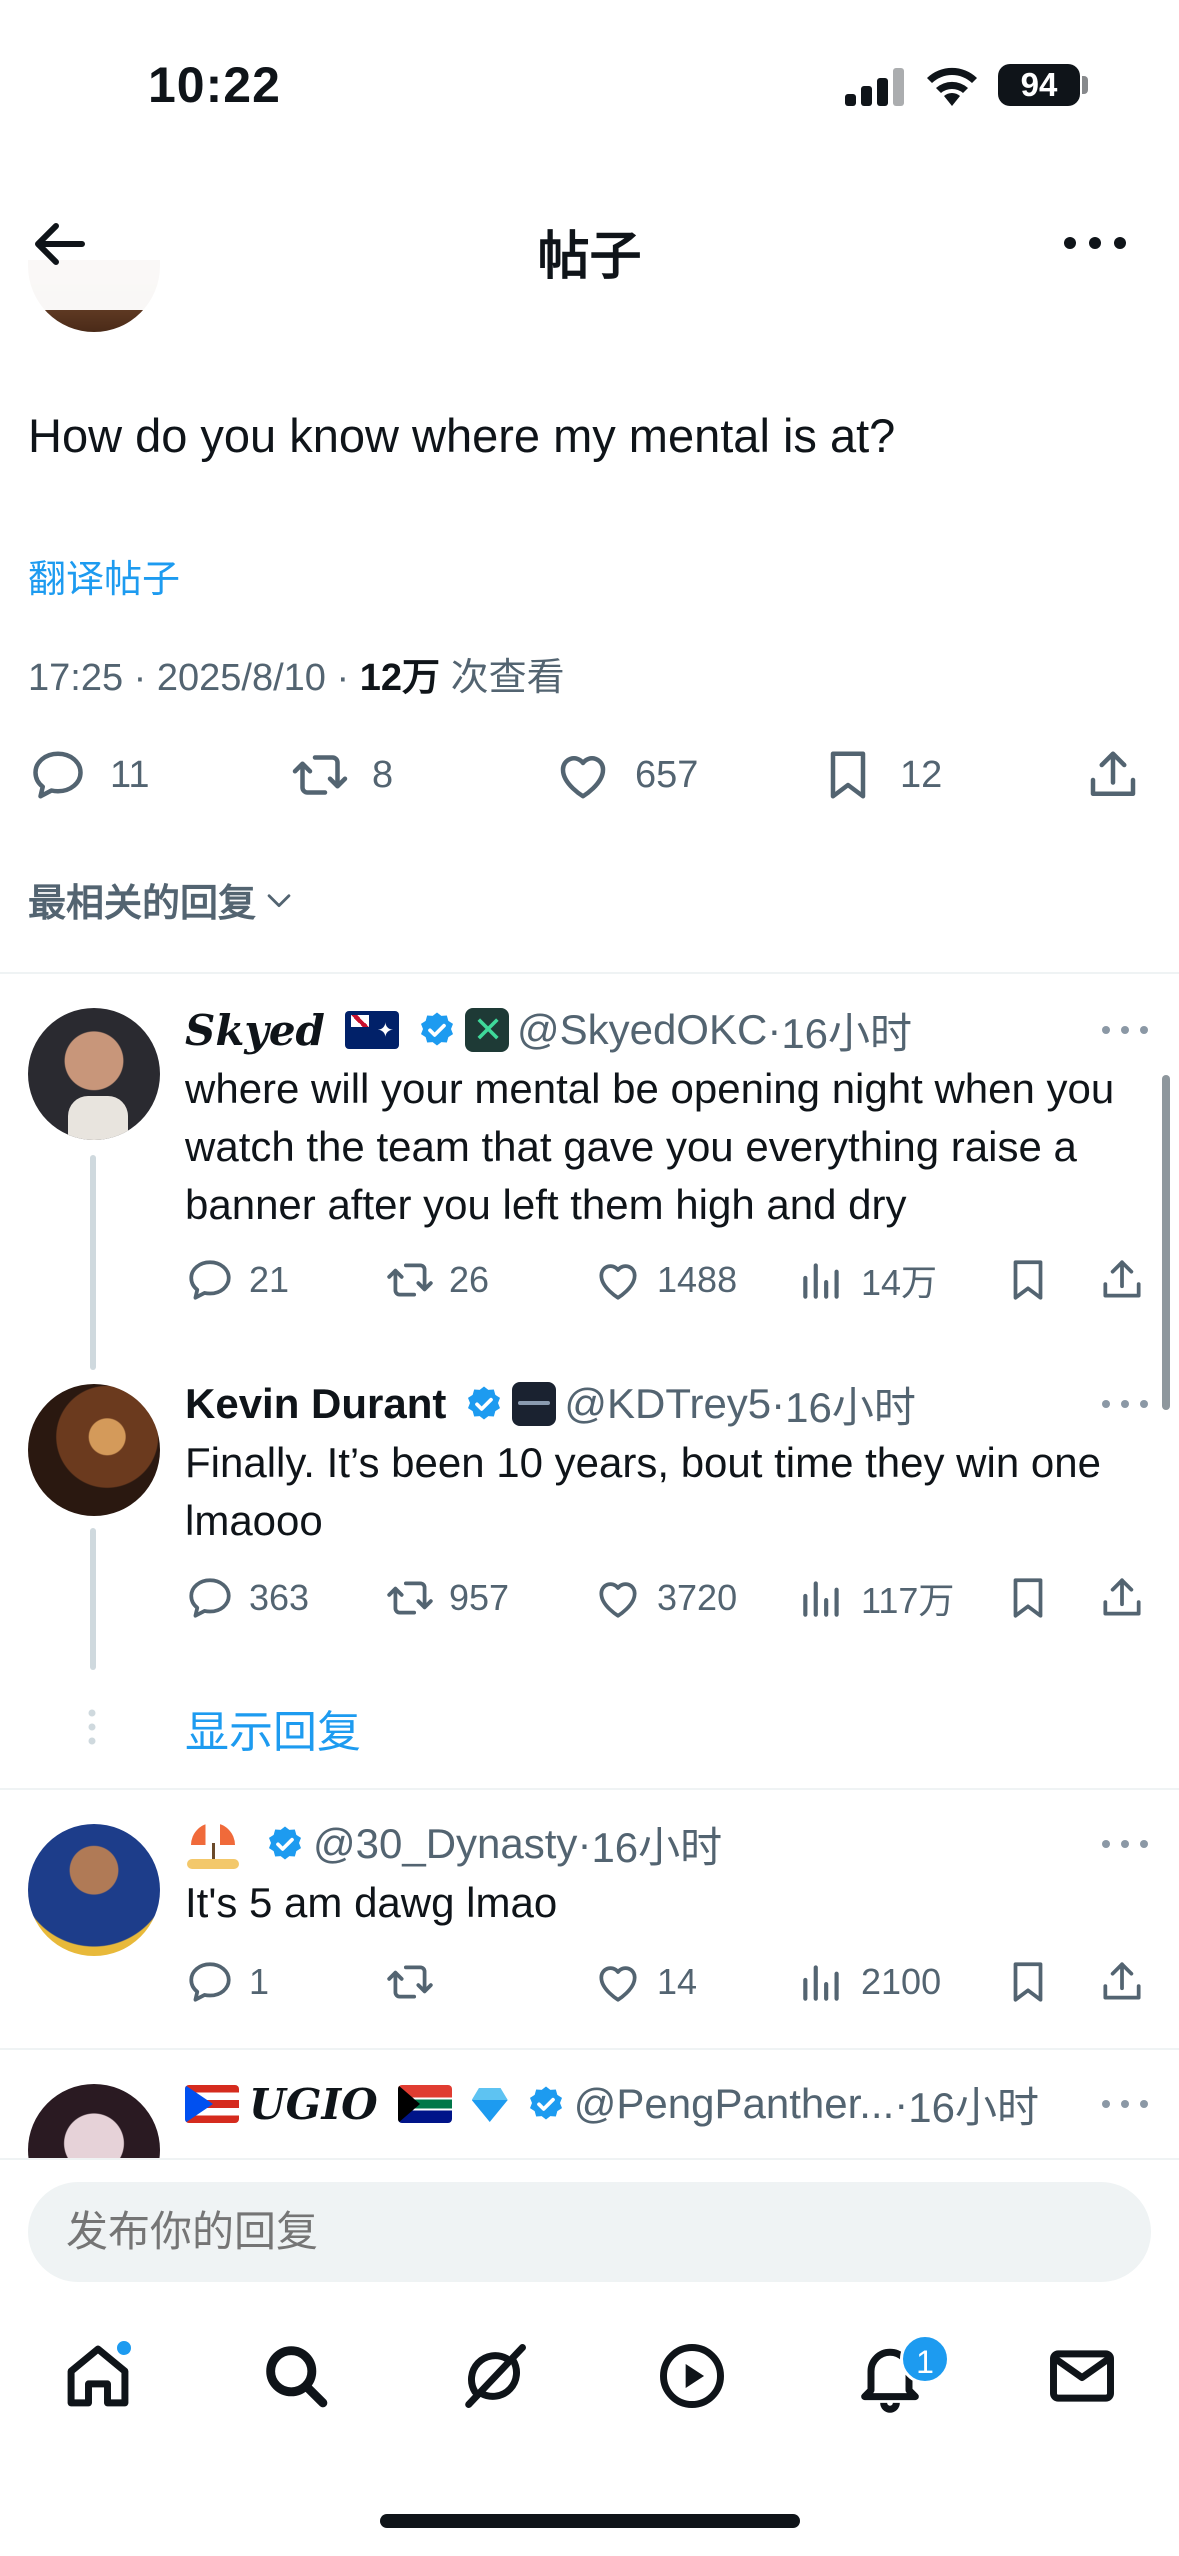 The height and width of the screenshot is (2556, 1179). Describe the element at coordinates (665, 1598) in the screenshot. I see `like-button: 3720` at that location.